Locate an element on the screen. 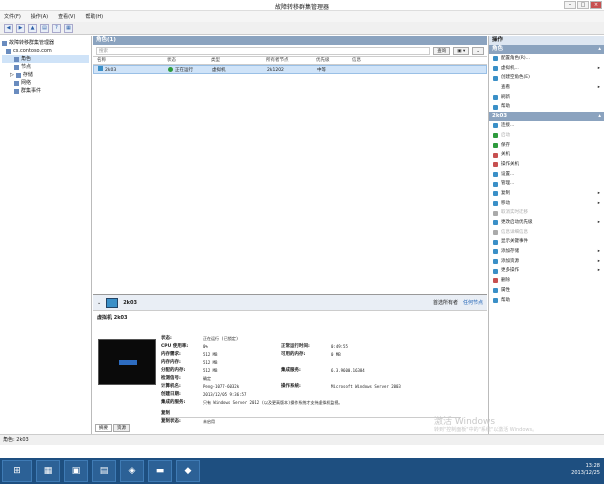  up-folder-icon: ▲ is located at coordinates (32, 28).